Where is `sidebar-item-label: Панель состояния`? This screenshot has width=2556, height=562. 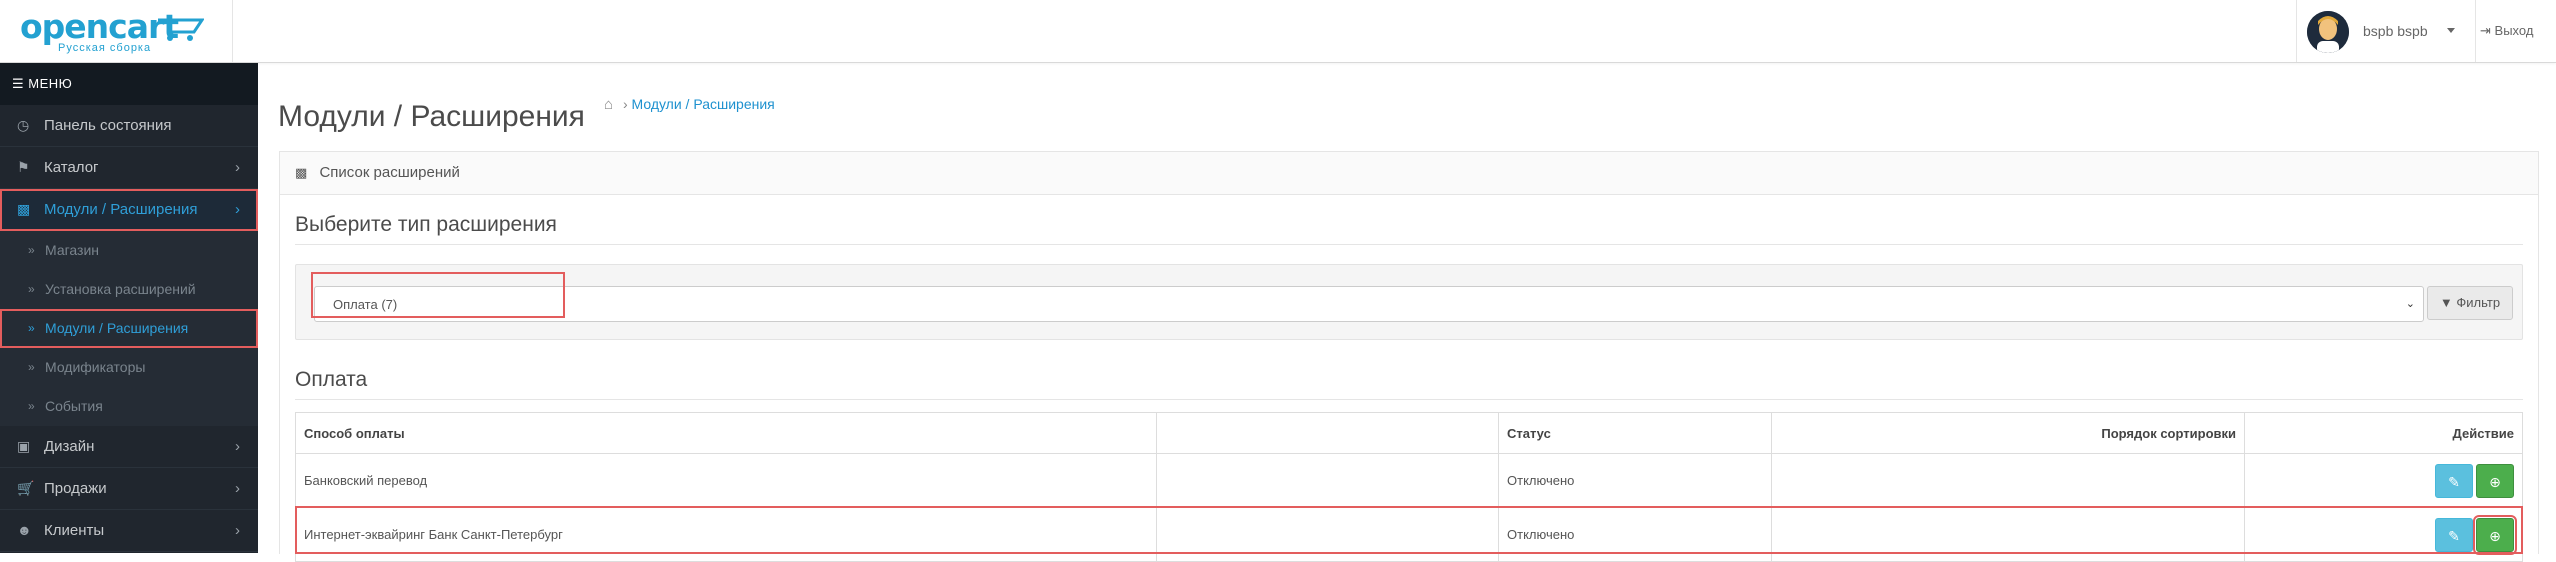 sidebar-item-label: Панель состояния is located at coordinates (108, 125).